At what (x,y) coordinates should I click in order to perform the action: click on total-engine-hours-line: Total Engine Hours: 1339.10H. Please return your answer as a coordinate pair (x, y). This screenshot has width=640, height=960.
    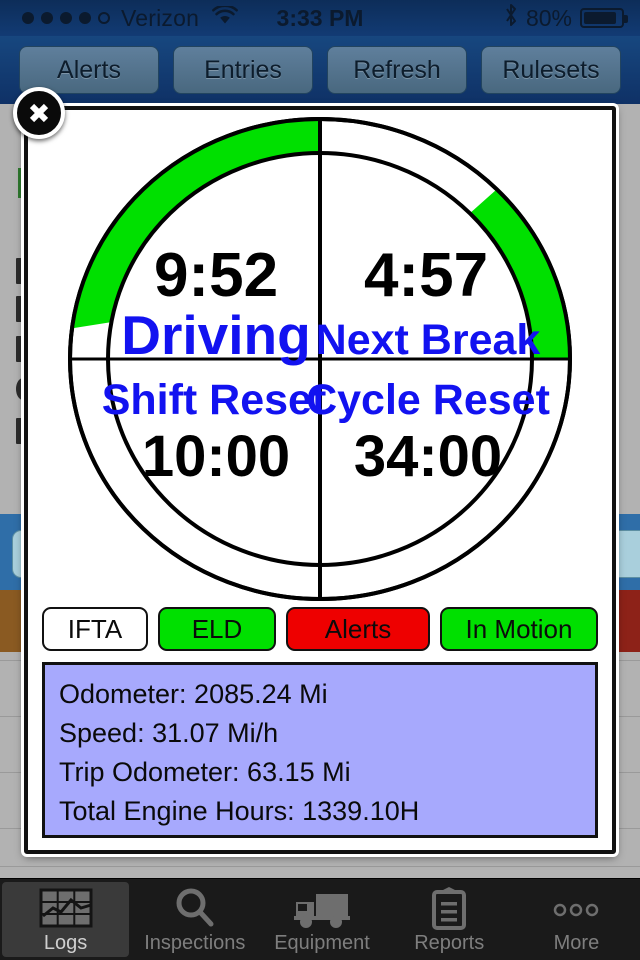
    Looking at the image, I should click on (239, 811).